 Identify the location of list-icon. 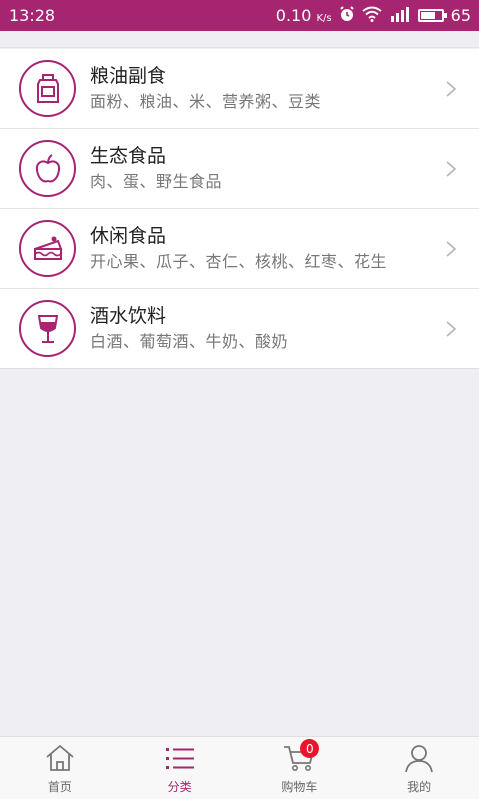
(180, 758).